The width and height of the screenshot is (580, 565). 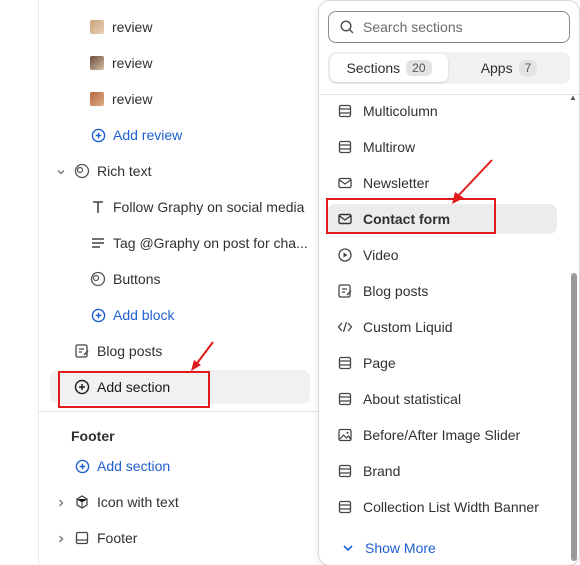 What do you see at coordinates (98, 243) in the screenshot?
I see `paragraph-icon` at bounding box center [98, 243].